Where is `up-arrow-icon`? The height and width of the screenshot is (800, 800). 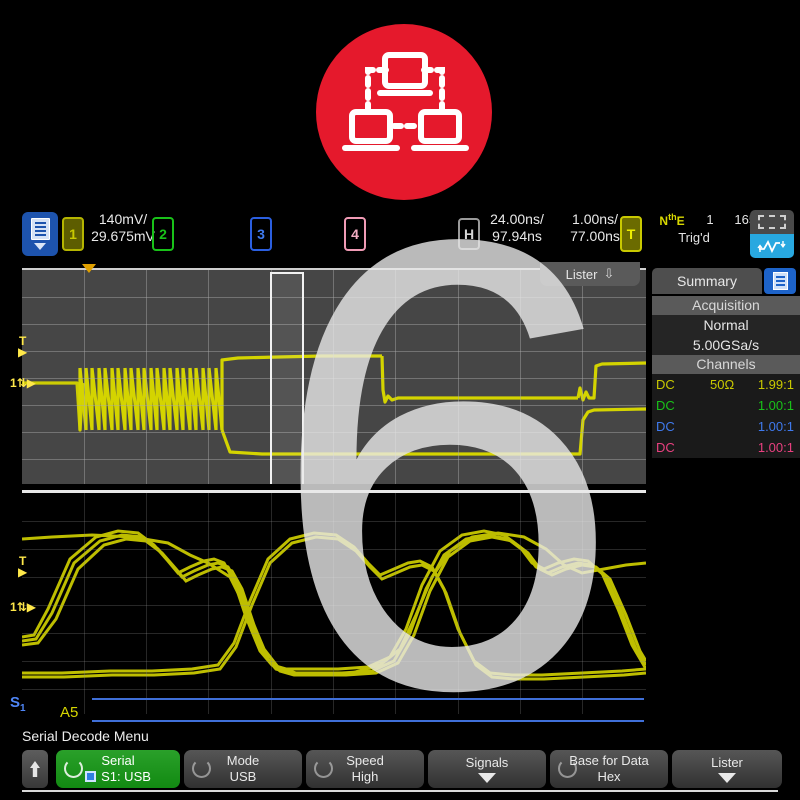
up-arrow-icon is located at coordinates (35, 769).